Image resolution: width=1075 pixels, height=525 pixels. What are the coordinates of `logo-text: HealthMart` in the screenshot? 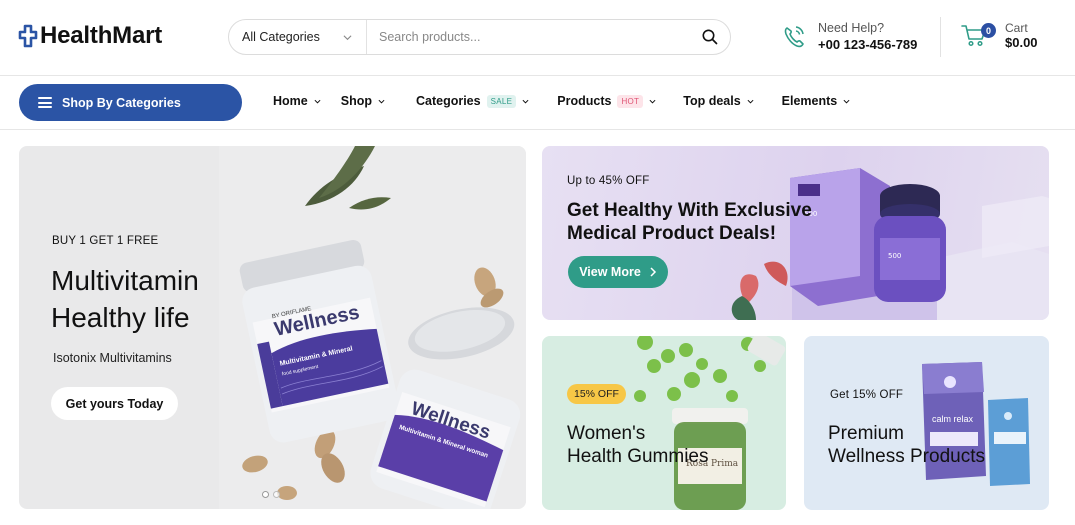 It's located at (101, 35).